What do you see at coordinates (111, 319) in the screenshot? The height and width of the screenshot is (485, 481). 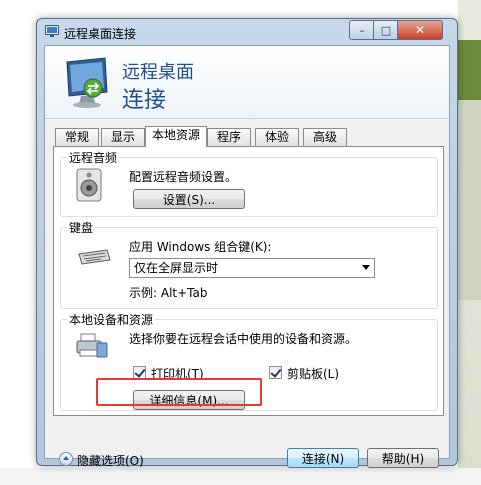 I see `local-devices-title: 本地设备和资源` at bounding box center [111, 319].